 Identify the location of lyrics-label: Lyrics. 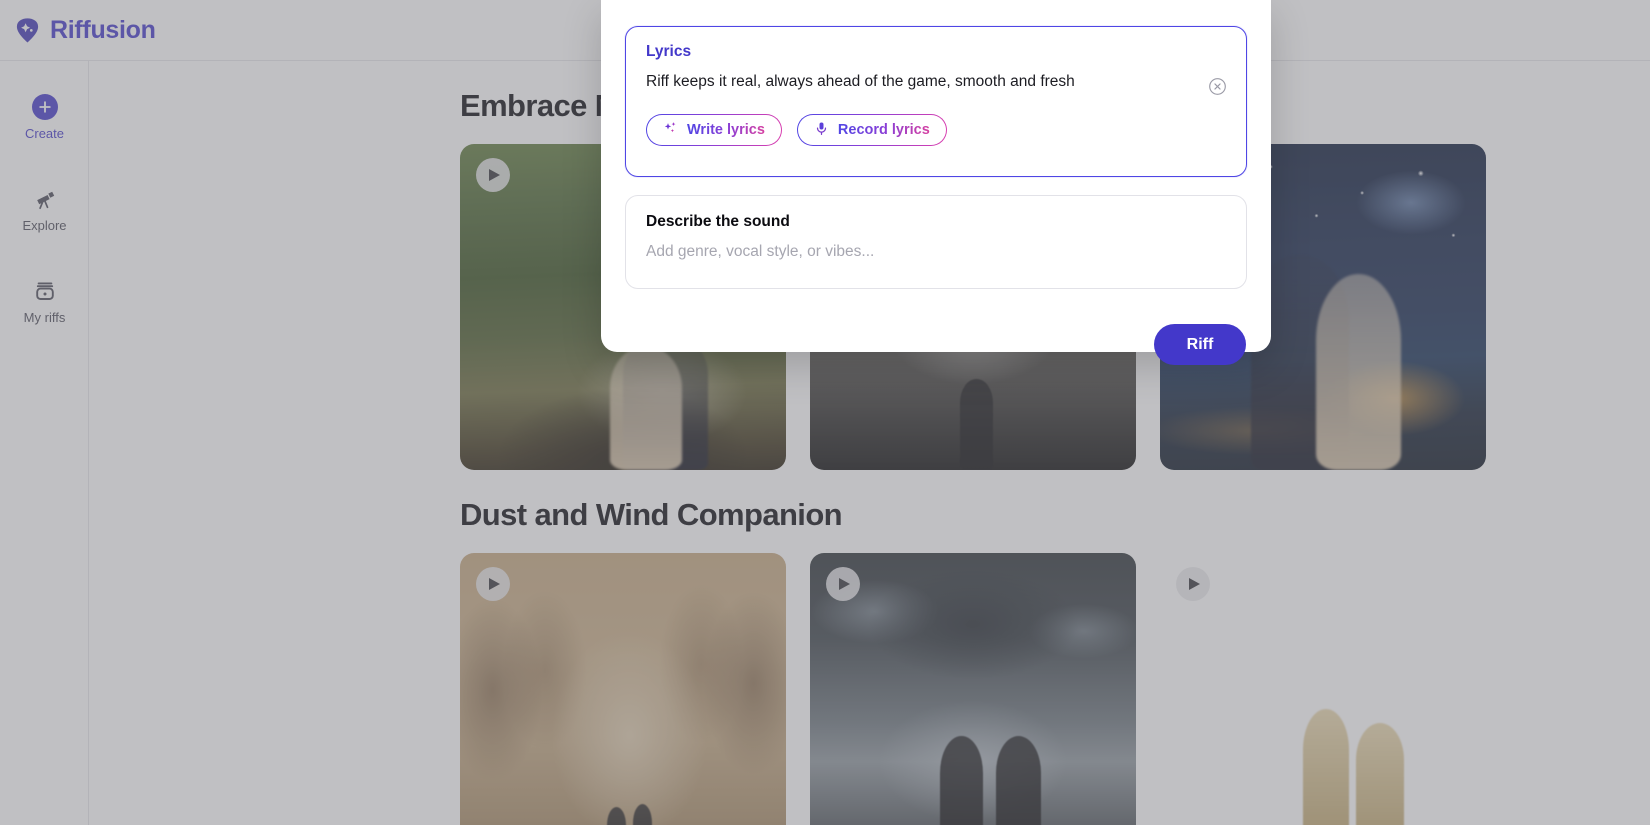
(669, 51).